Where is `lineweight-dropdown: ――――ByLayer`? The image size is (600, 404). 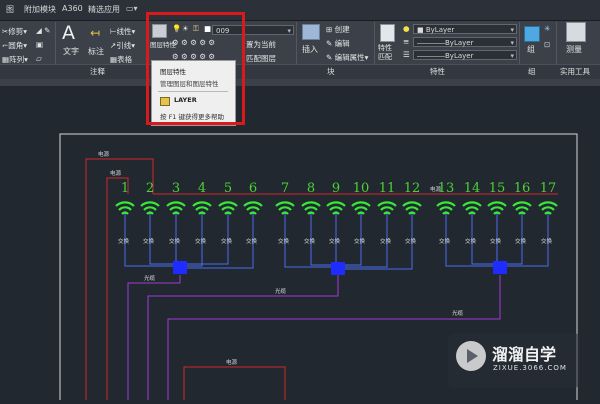 lineweight-dropdown: ――――ByLayer is located at coordinates (465, 55).